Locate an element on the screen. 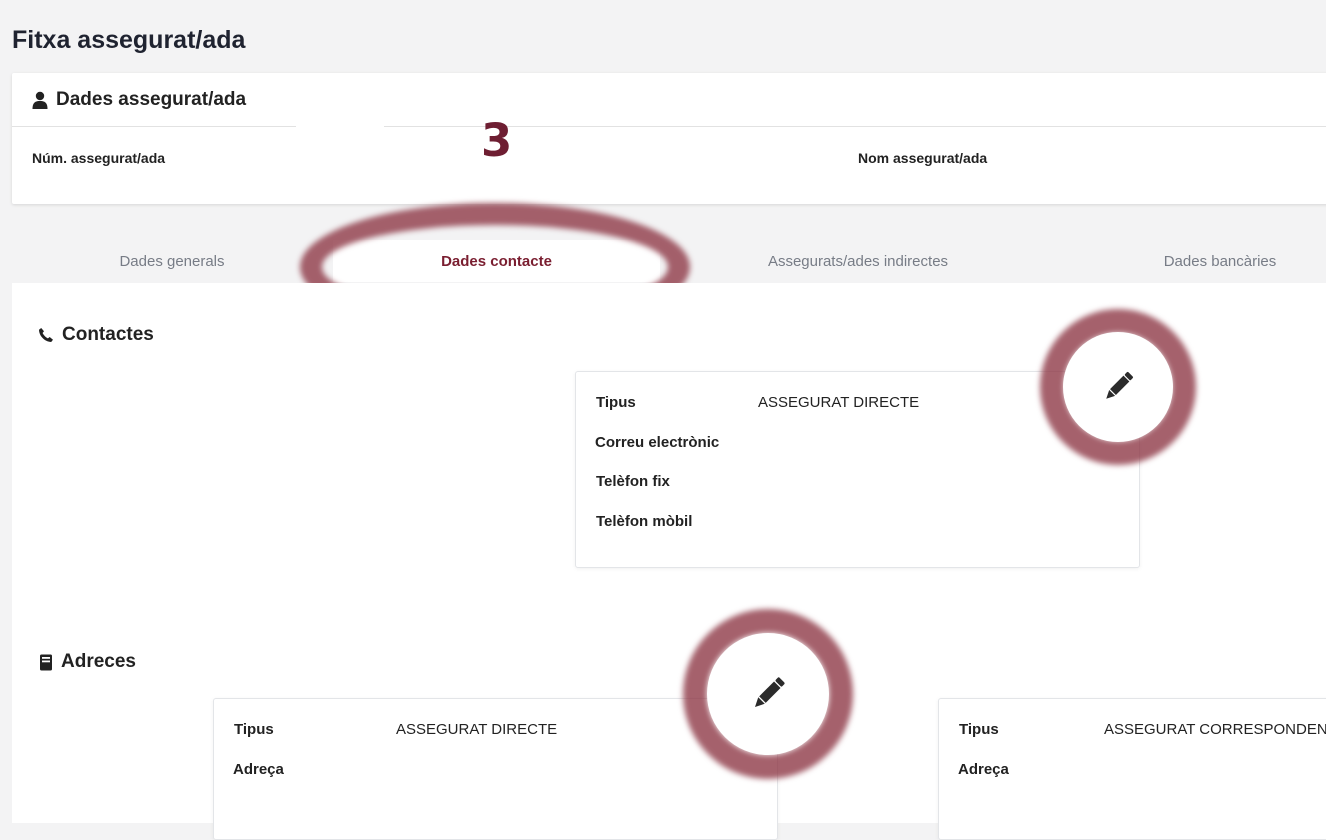 The image size is (1326, 840). address-card: Tipus ASSEGURAT CORRESPONDENCIA Adreça is located at coordinates (1132, 769).